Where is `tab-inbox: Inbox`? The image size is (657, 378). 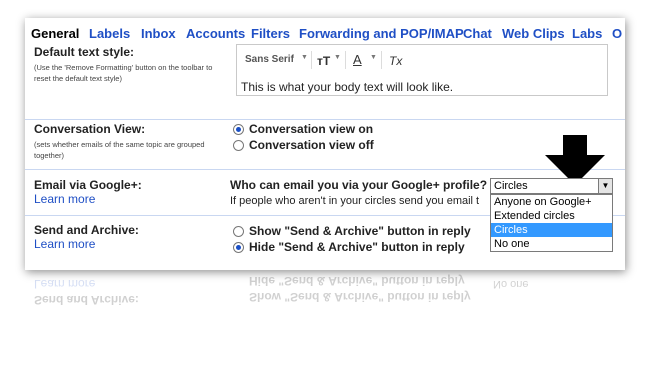
tab-inbox: Inbox is located at coordinates (158, 33).